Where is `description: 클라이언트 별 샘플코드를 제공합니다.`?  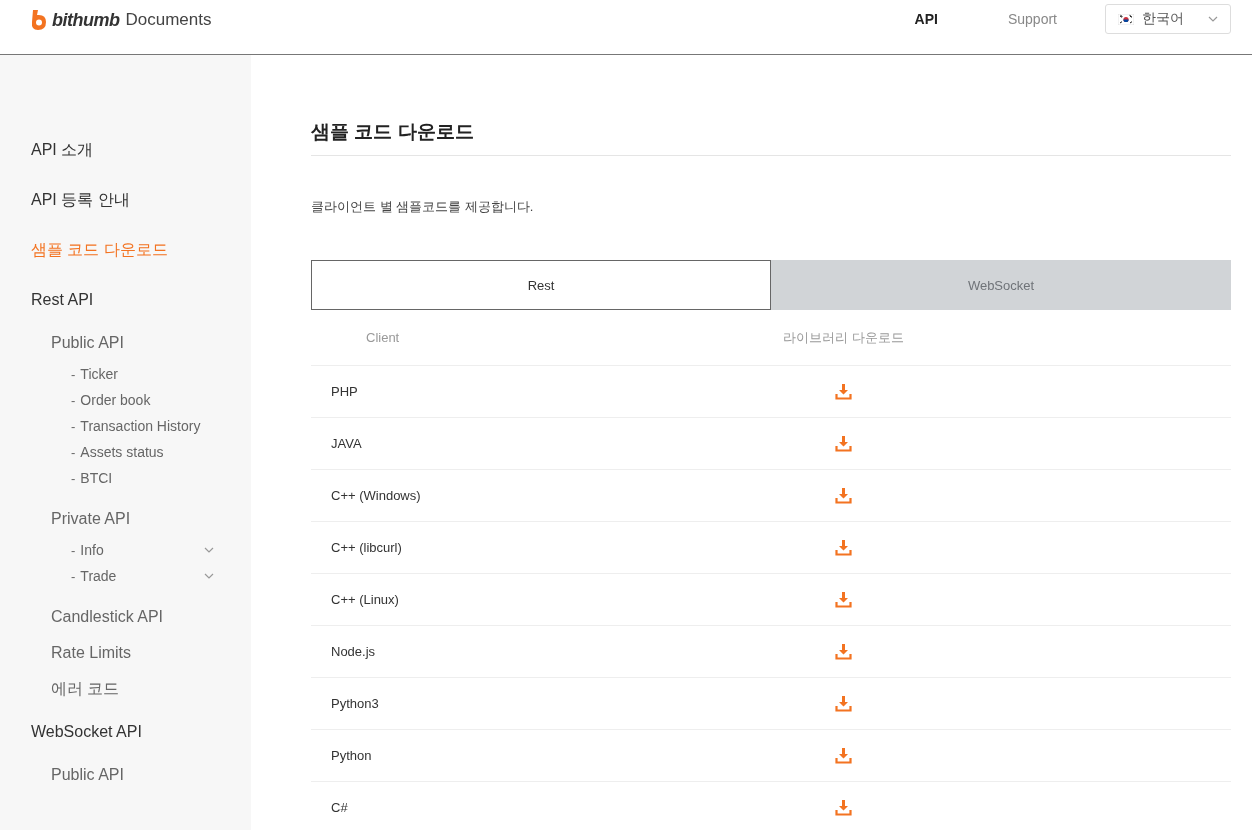 description: 클라이언트 별 샘플코드를 제공합니다. is located at coordinates (423, 207).